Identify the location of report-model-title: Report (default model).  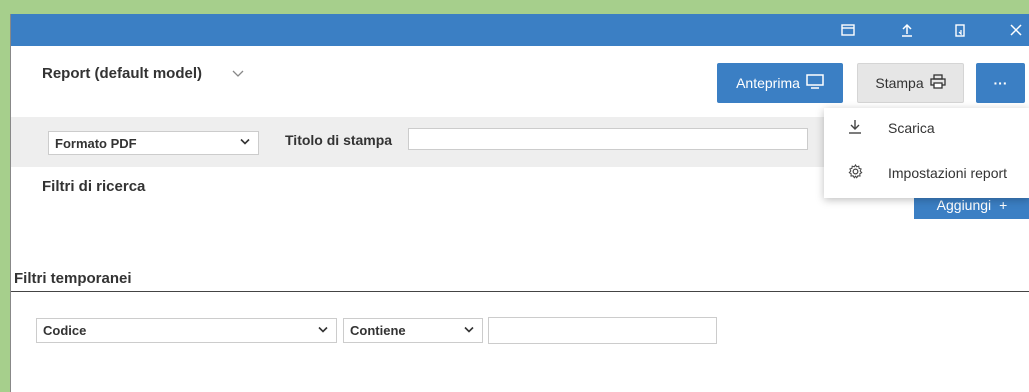
(122, 73).